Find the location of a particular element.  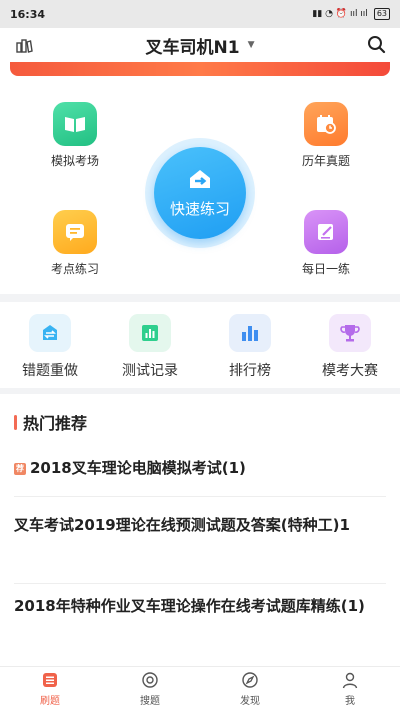

book-stack-icon is located at coordinates (24, 45).